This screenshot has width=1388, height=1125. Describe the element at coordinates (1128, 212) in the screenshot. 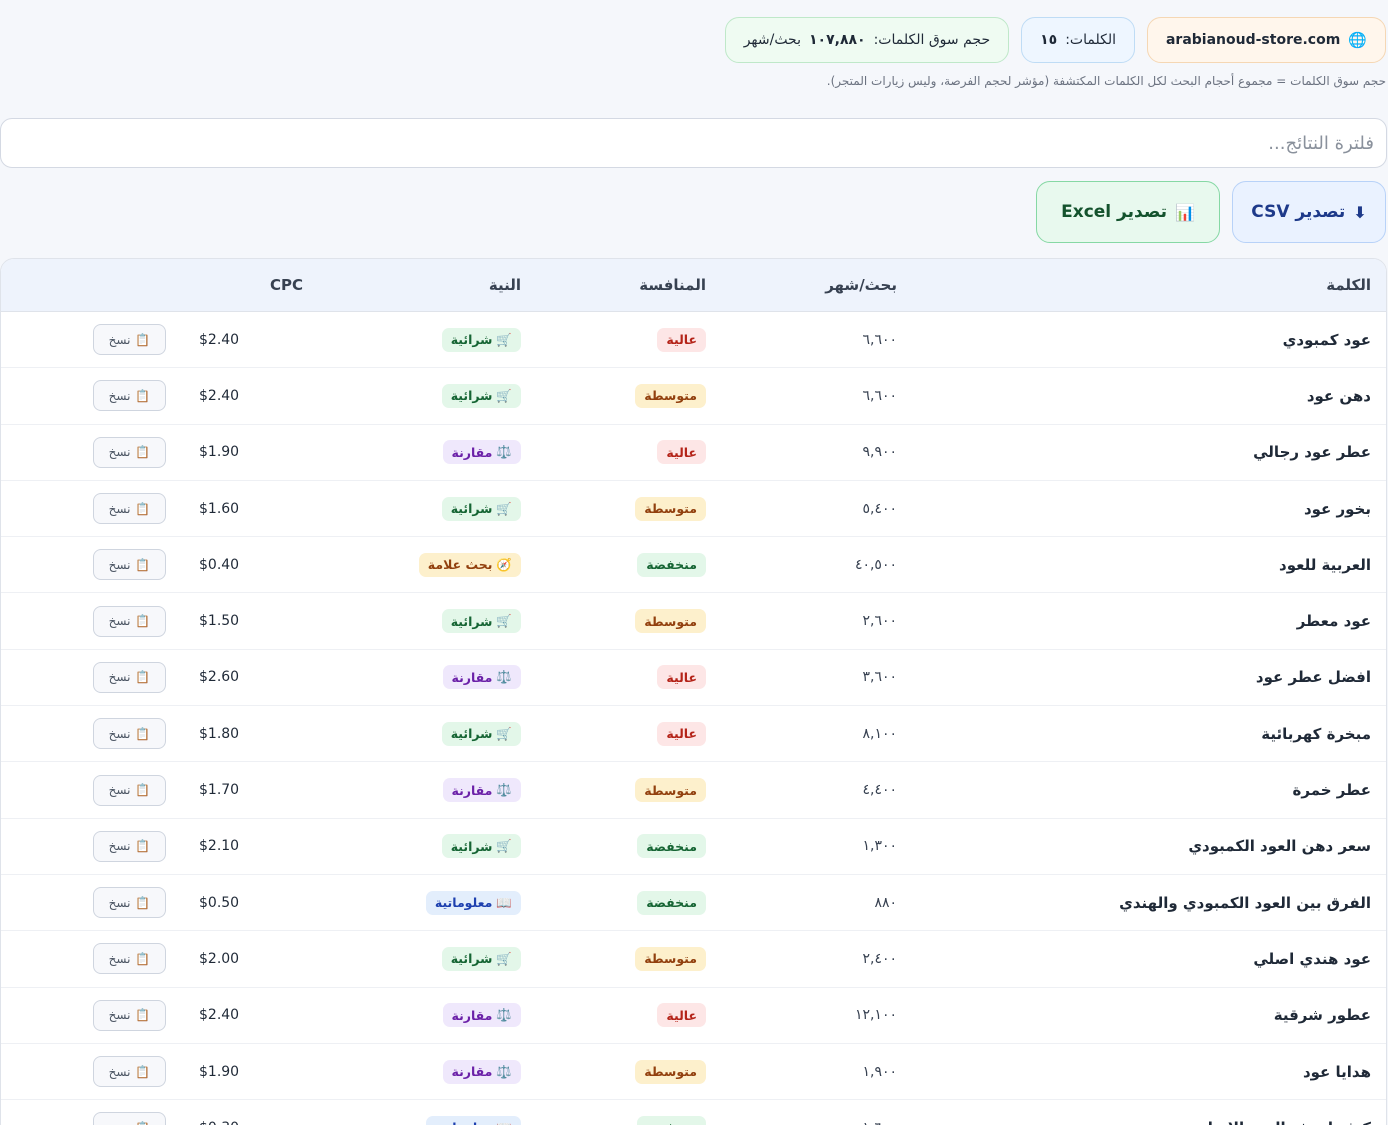

I see `export-excel-button: 📊 تصدير Excel` at that location.